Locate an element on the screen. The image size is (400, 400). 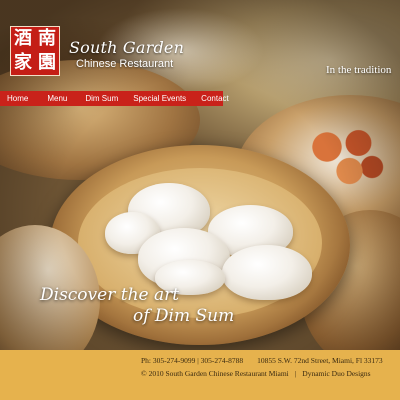
nav-item-menu: Menu is located at coordinates (57, 98).